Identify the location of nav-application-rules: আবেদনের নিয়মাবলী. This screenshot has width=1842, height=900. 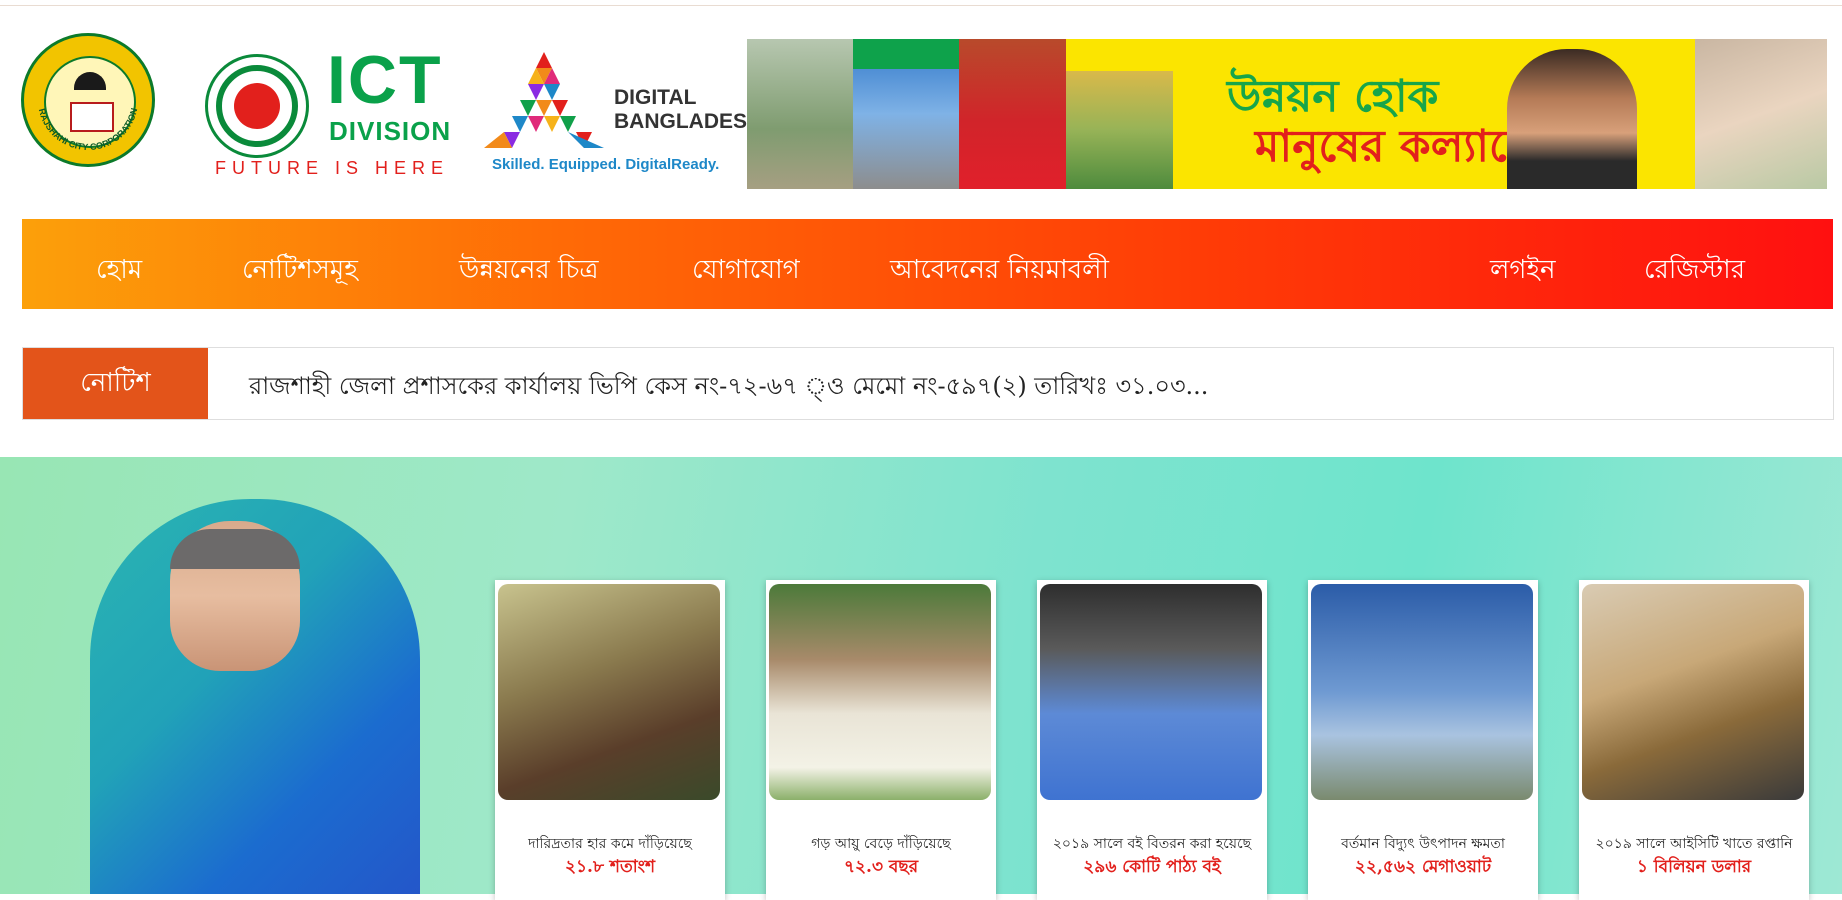
(999, 271).